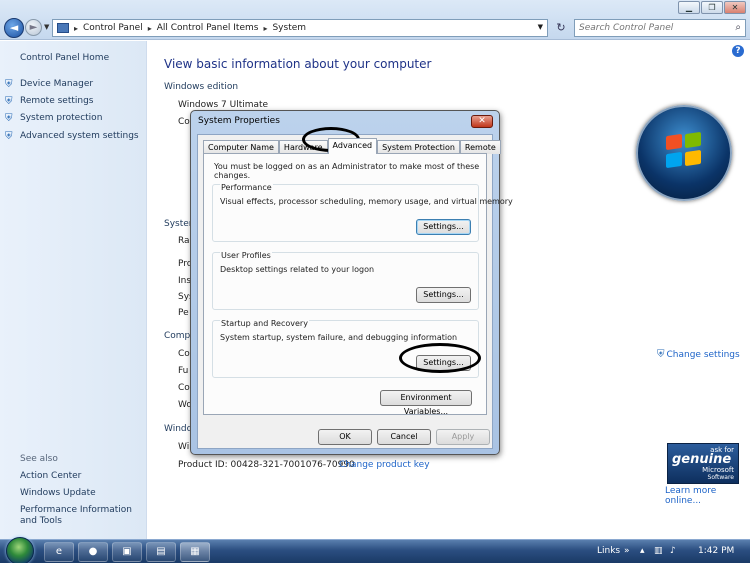  Describe the element at coordinates (684, 153) in the screenshot. I see `windows-logo` at that location.